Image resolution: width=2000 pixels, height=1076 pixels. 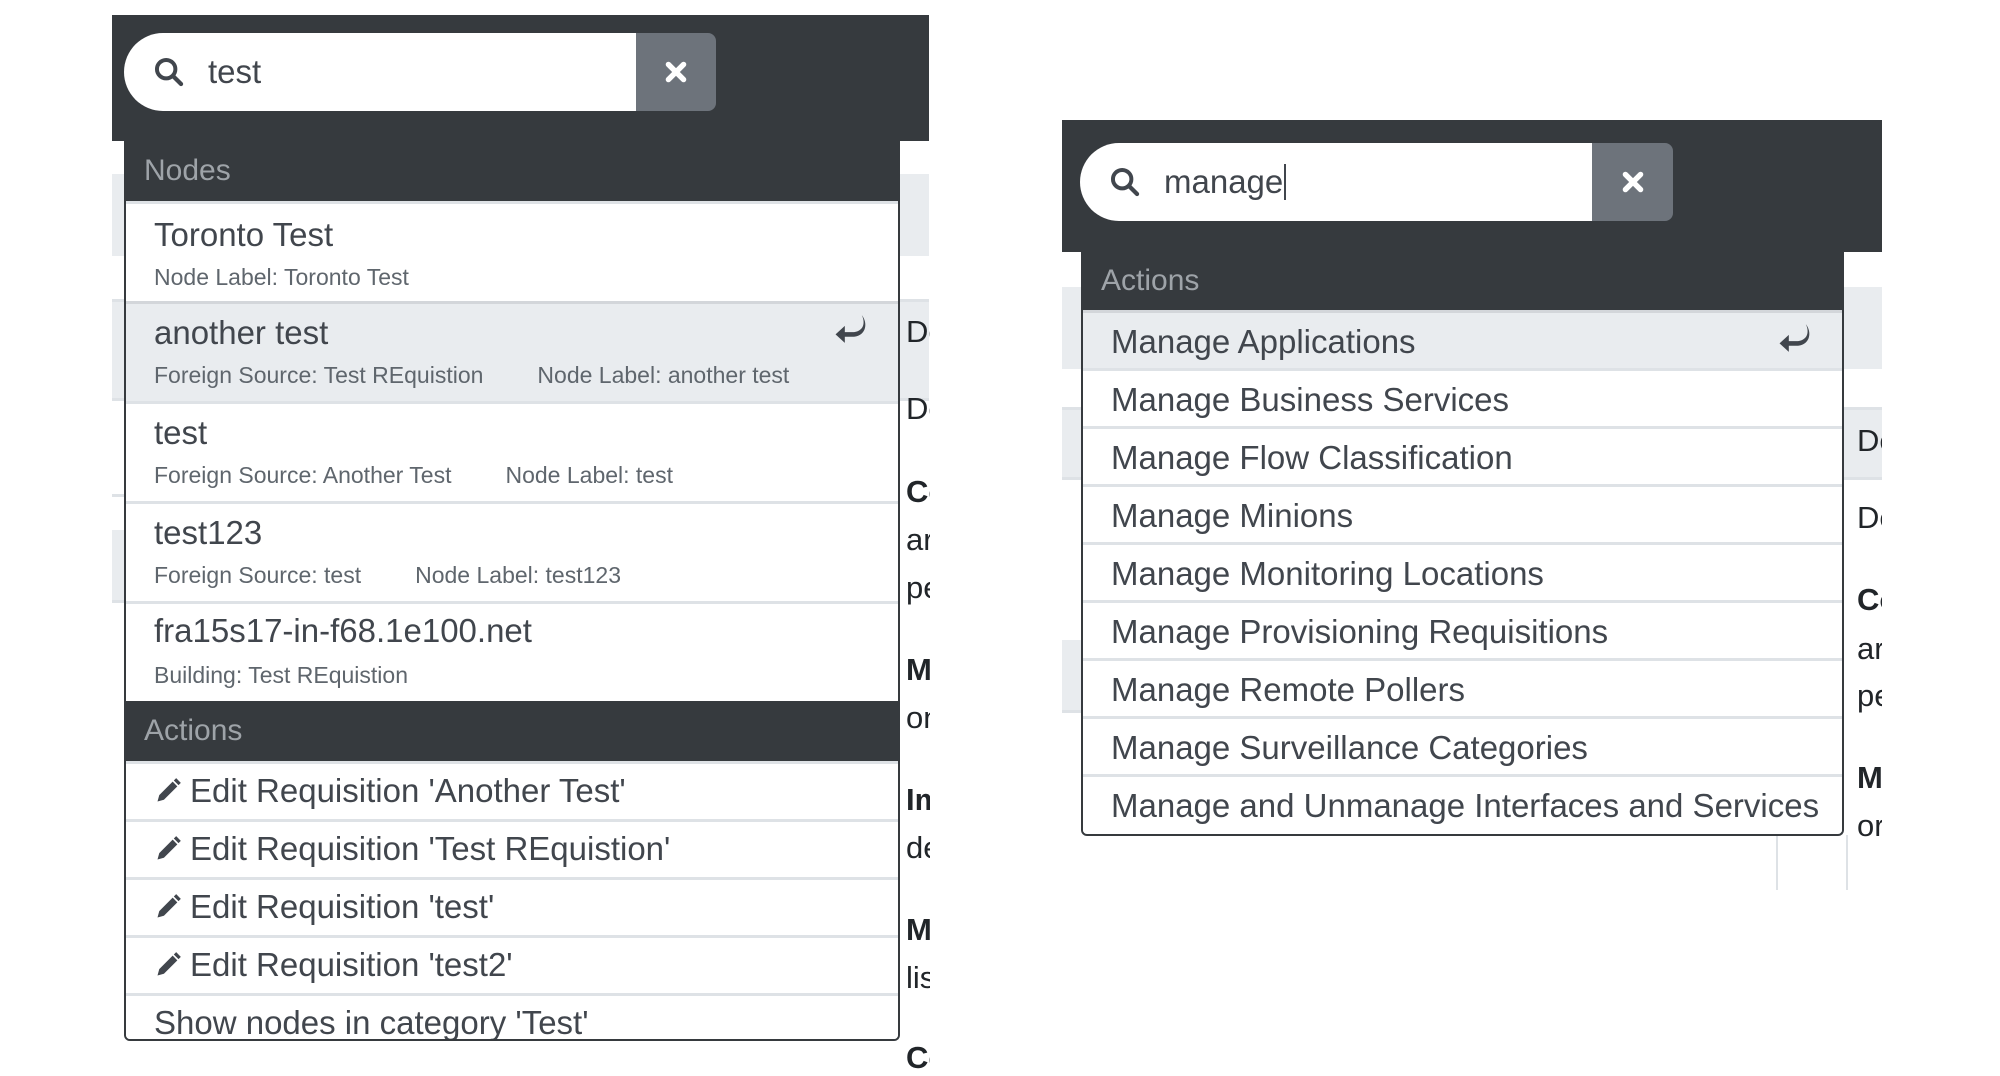 I want to click on action-label: Manage Surveillance Categories, so click(x=1349, y=747).